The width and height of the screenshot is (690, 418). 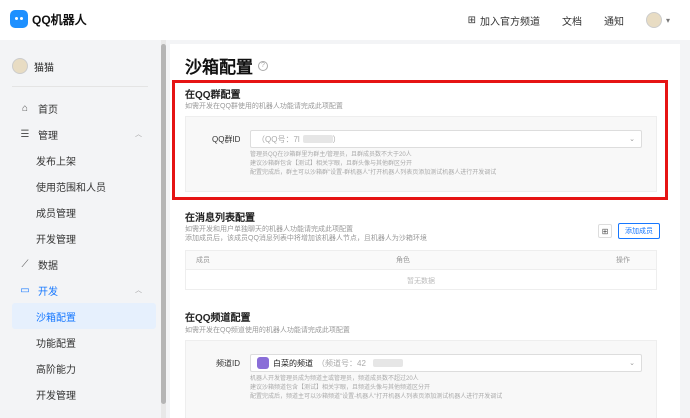 What do you see at coordinates (293, 363) in the screenshot?
I see `channel-name: 白菜的频道` at bounding box center [293, 363].